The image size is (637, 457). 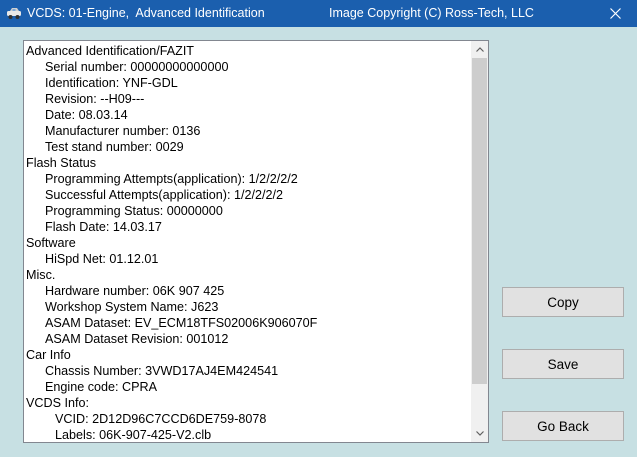 What do you see at coordinates (57, 403) in the screenshot?
I see `section-header: VCDS Info:` at bounding box center [57, 403].